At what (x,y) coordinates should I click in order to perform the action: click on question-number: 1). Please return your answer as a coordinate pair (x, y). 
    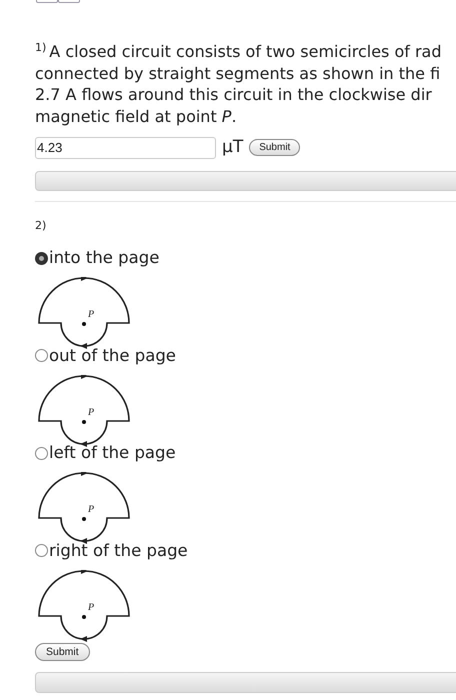
    Looking at the image, I should click on (40, 48).